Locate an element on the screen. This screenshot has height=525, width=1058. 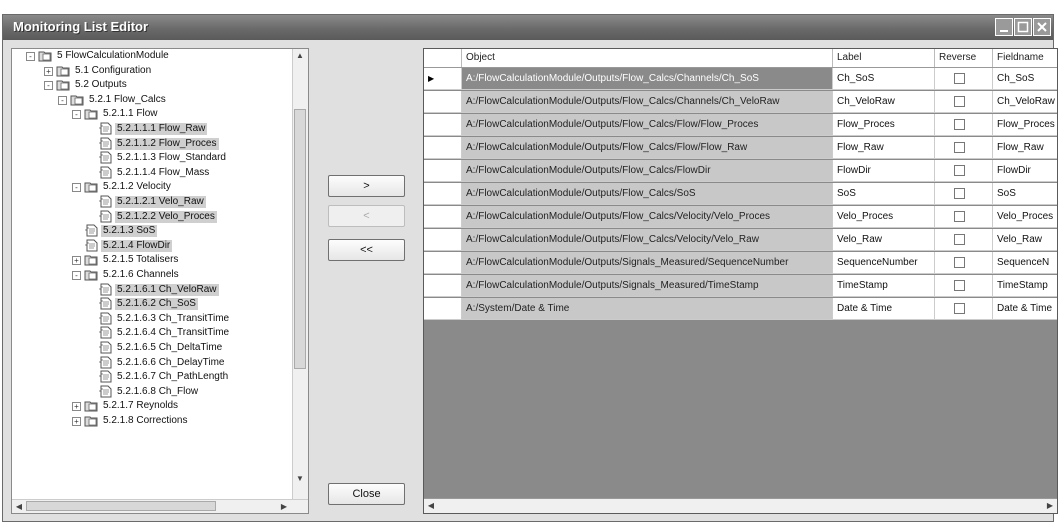
cell-label: Velo_Raw is located at coordinates (884, 240).